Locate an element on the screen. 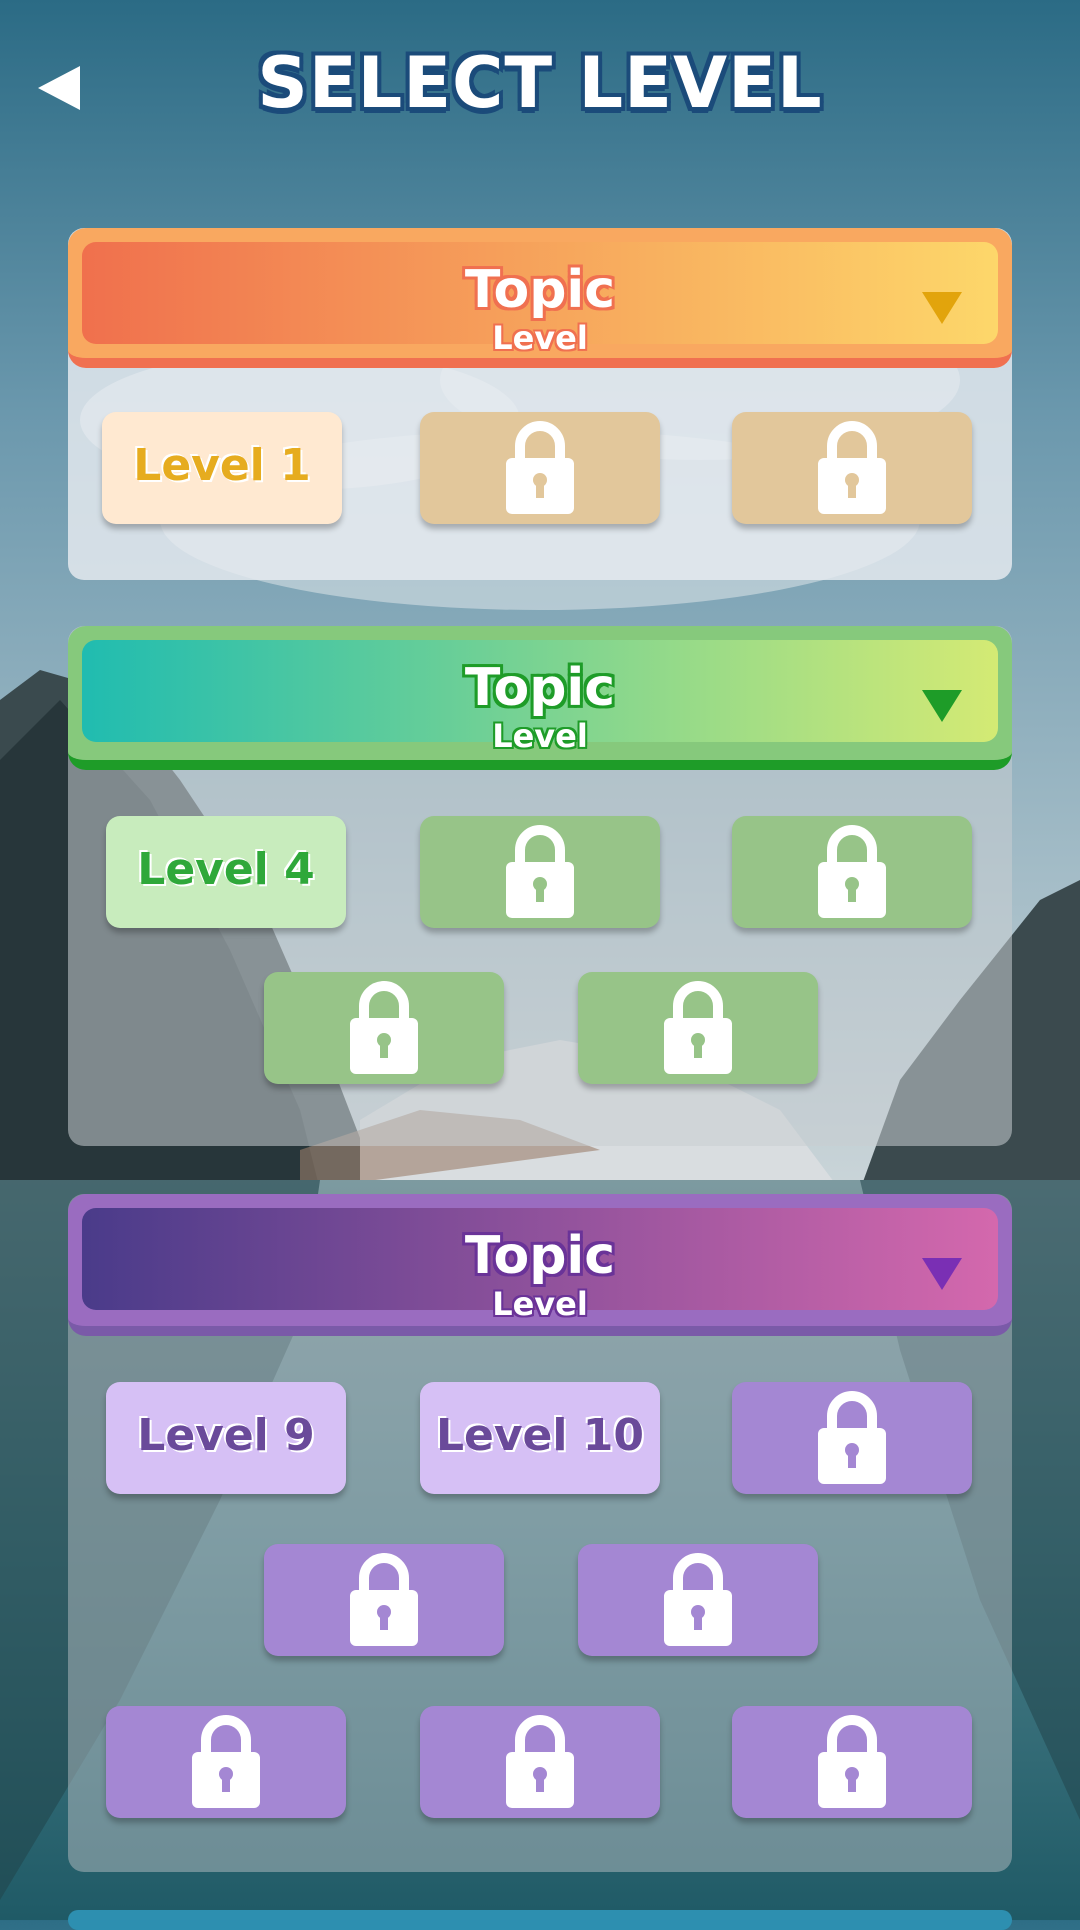  level-9-button: Level 9 is located at coordinates (226, 1438).